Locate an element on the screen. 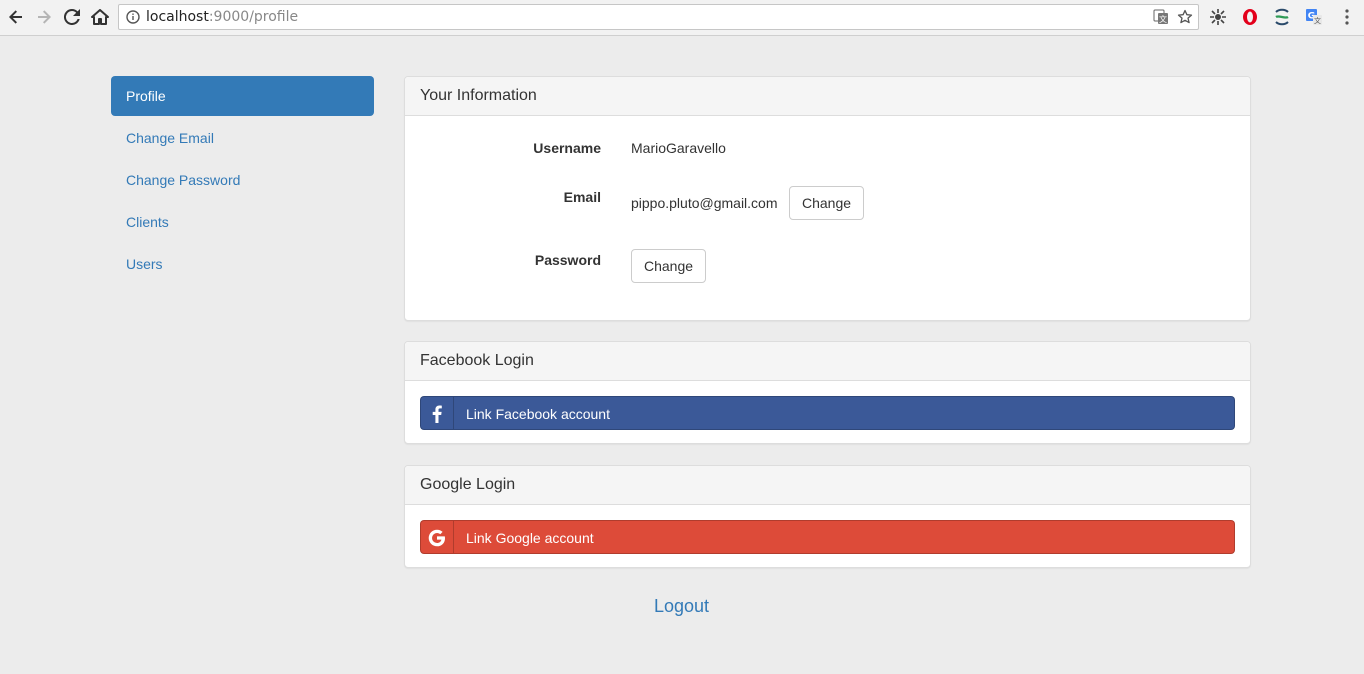 Image resolution: width=1364 pixels, height=674 pixels. facebook-panel-title: Facebook Login is located at coordinates (827, 361).